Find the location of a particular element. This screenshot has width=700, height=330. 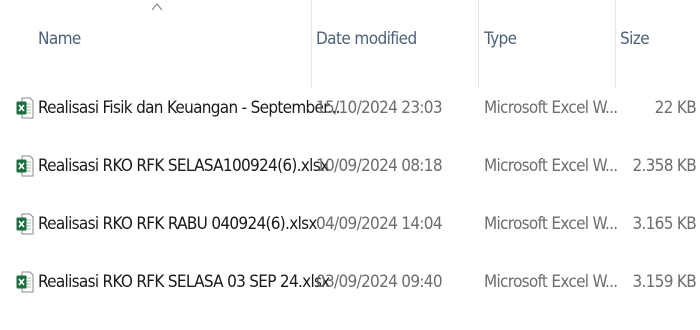

file-size: 3.159 KB is located at coordinates (664, 282).